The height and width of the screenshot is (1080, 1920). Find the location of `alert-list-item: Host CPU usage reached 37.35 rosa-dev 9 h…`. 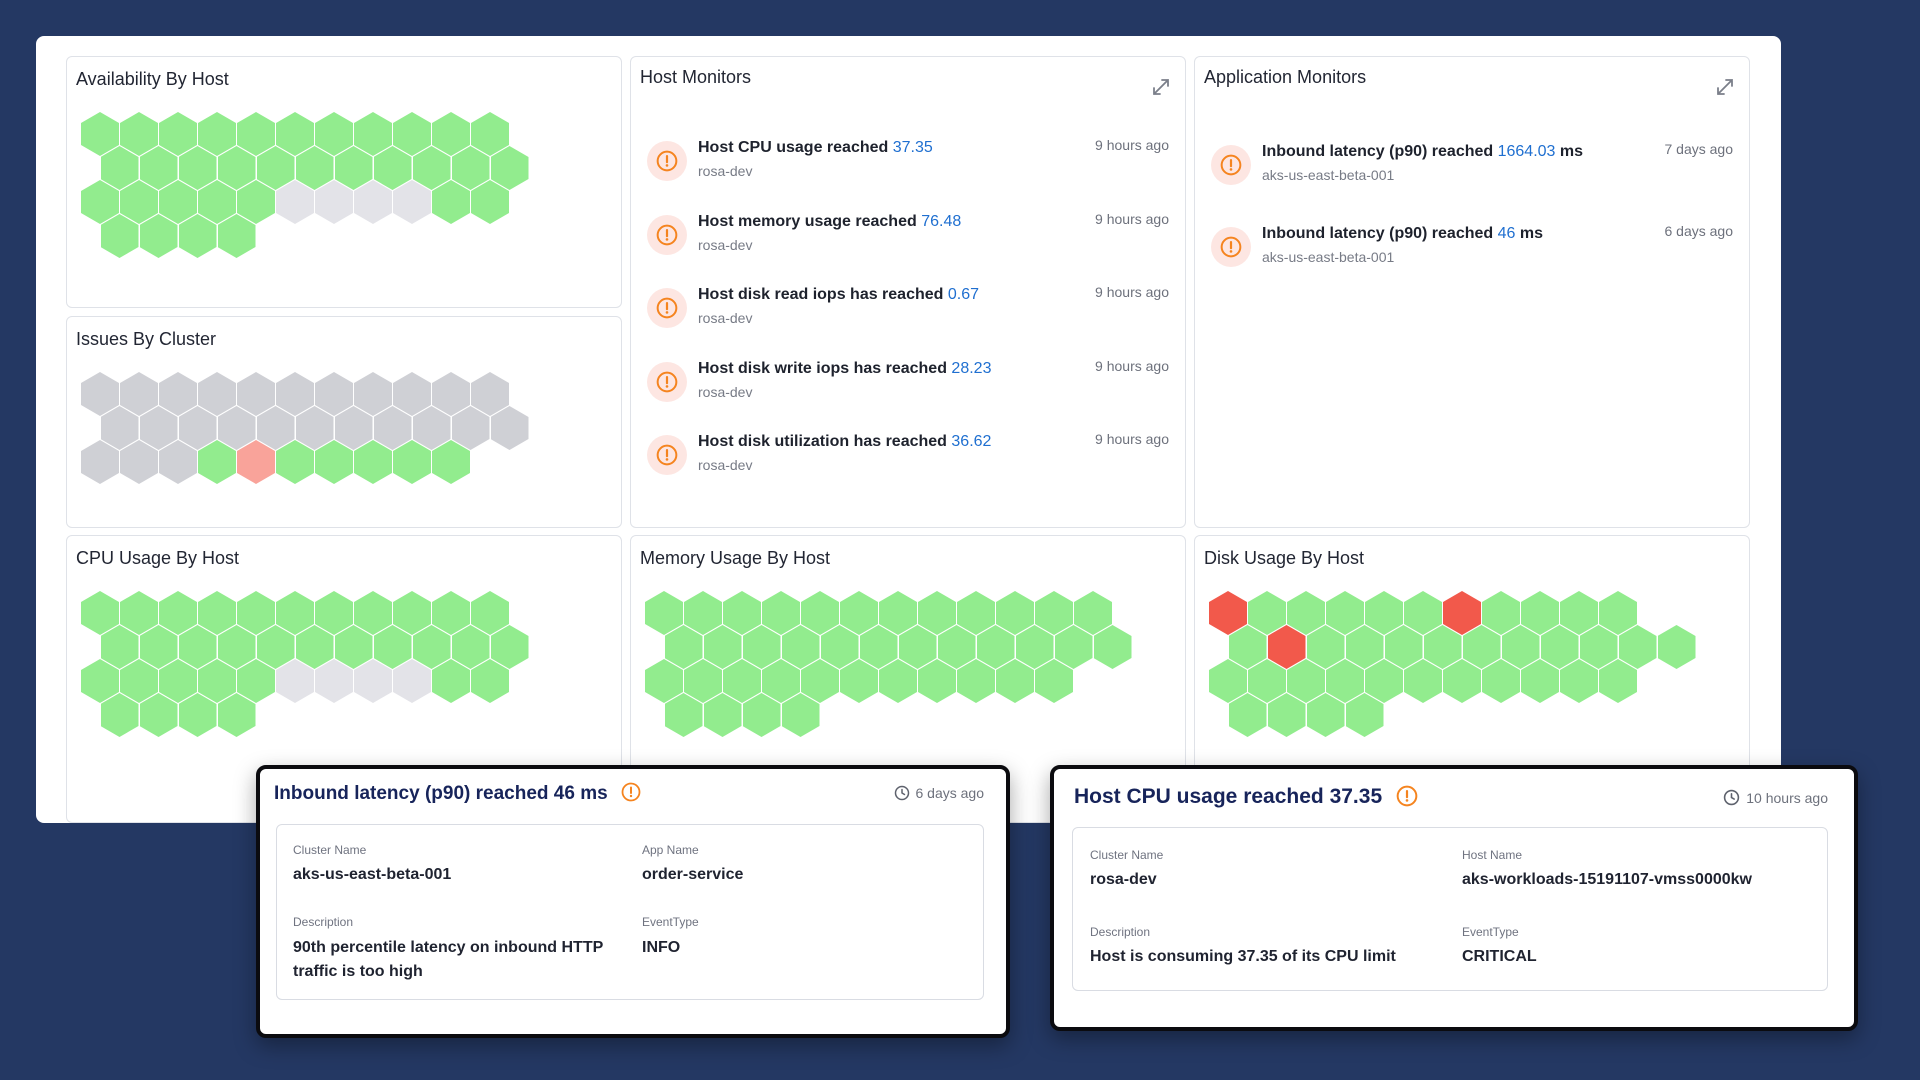

alert-list-item: Host CPU usage reached 37.35 rosa-dev 9 h… is located at coordinates (908, 165).